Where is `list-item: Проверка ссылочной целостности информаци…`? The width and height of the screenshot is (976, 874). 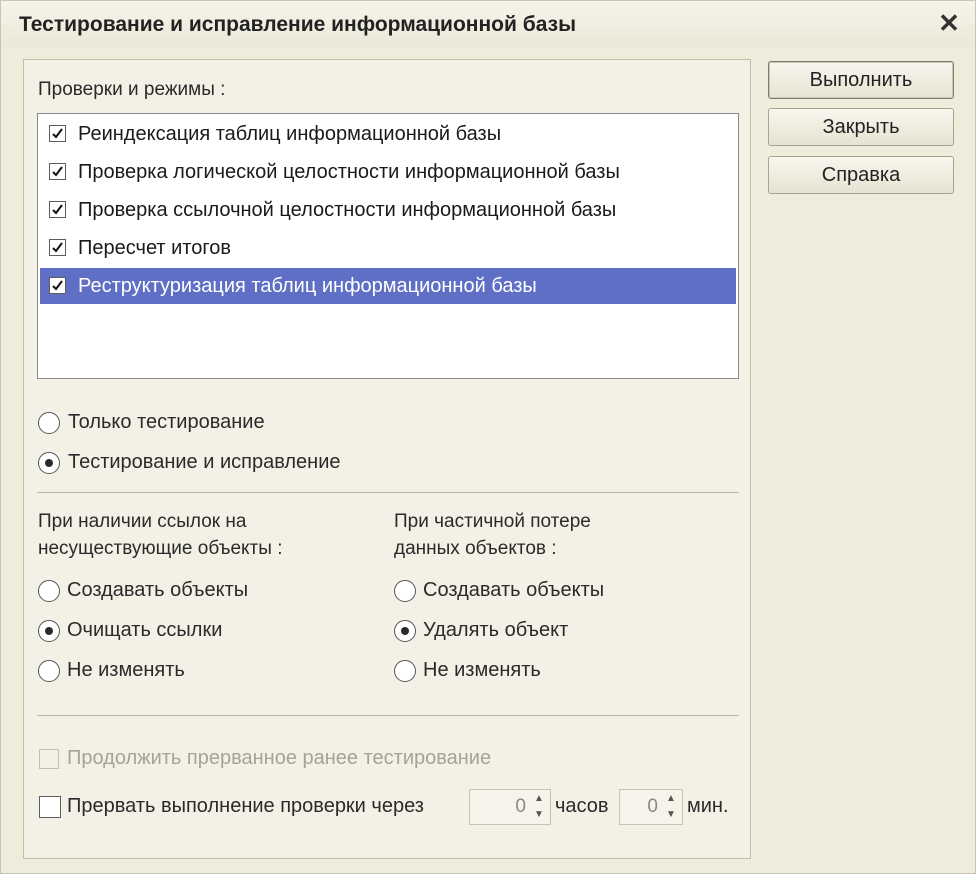
list-item: Проверка ссылочной целостности информаци… is located at coordinates (388, 210).